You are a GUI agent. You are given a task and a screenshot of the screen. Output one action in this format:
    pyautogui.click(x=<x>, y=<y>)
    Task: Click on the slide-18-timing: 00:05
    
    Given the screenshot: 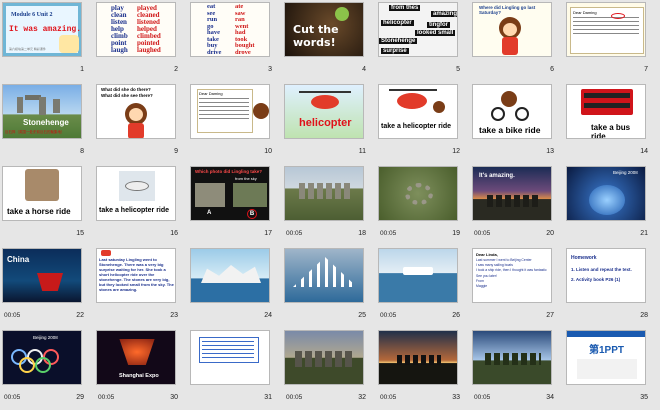 What is the action you would take?
    pyautogui.click(x=294, y=233)
    